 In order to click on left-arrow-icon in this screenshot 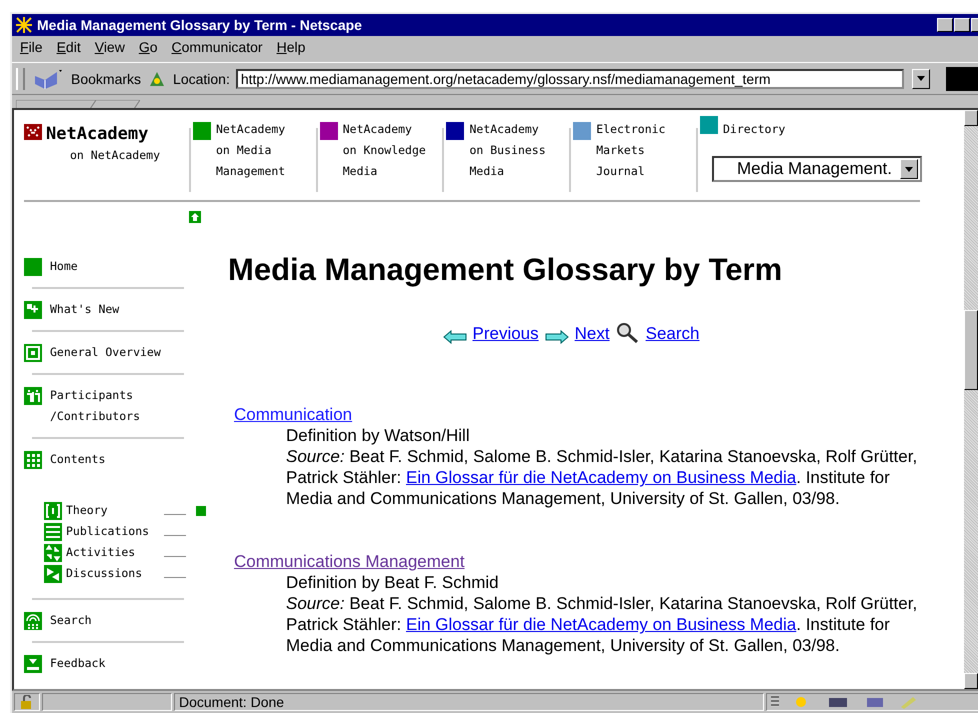, I will do `click(454, 337)`.